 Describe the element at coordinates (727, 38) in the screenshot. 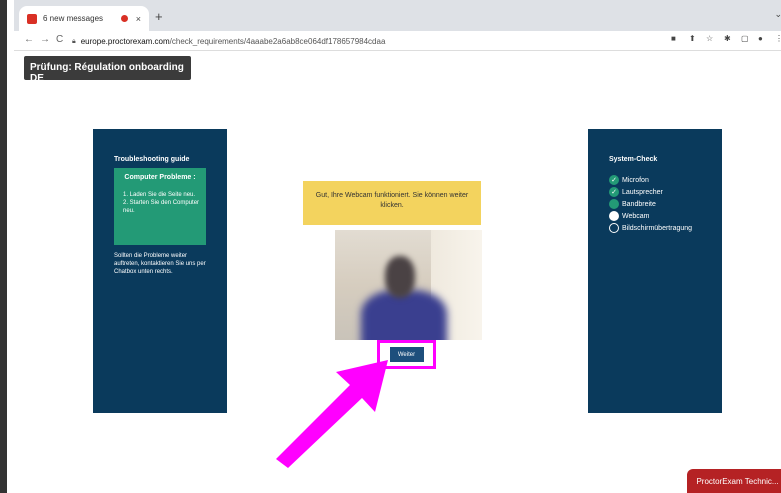

I see `extensions-icon: ✱` at that location.